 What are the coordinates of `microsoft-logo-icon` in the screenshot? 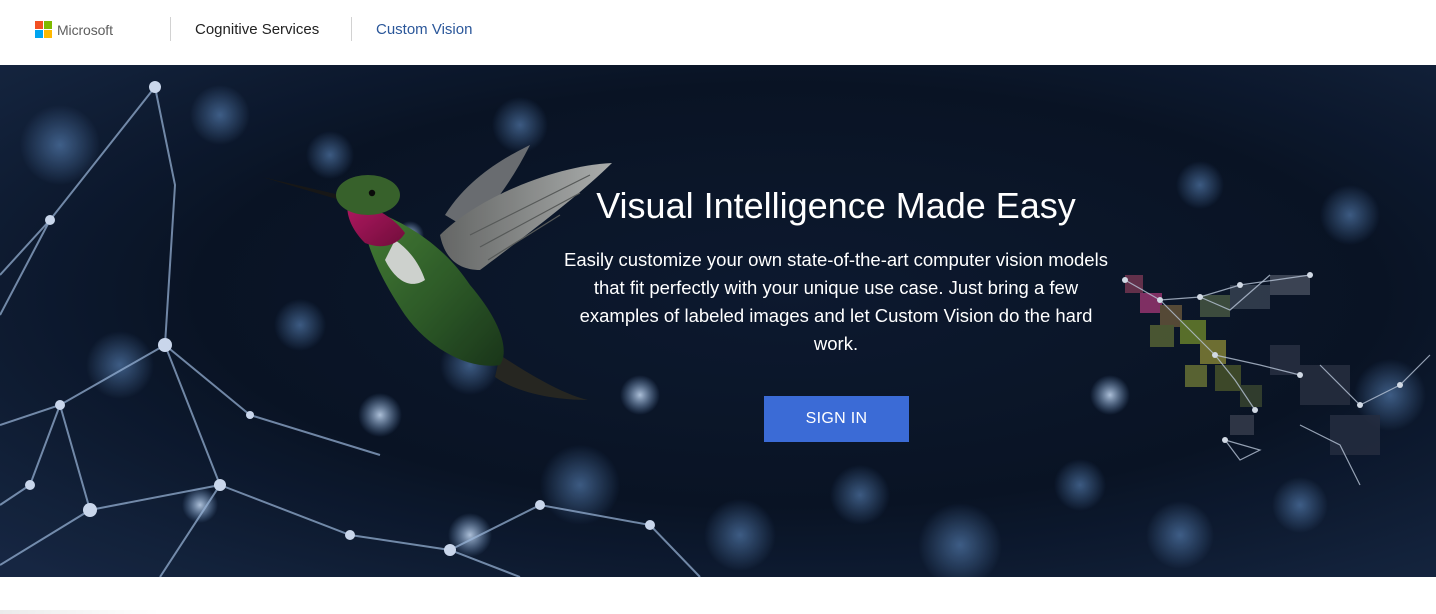 It's located at (43, 29).